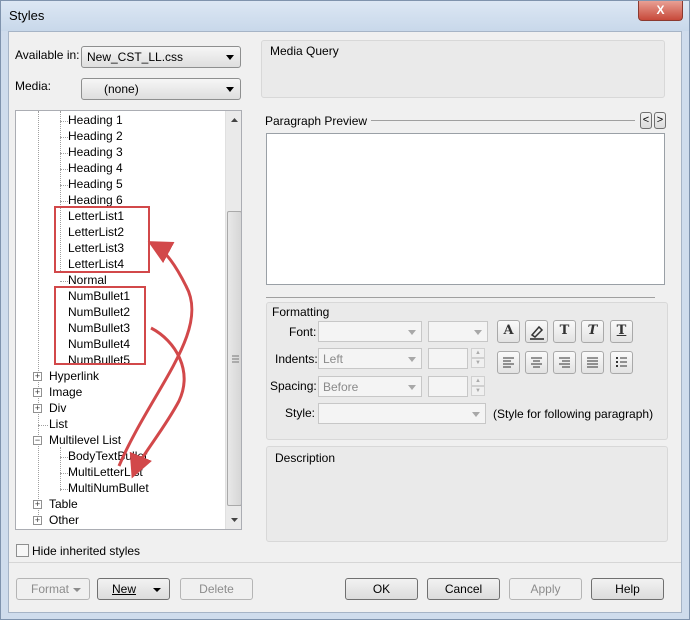 The height and width of the screenshot is (621, 690). Describe the element at coordinates (107, 456) in the screenshot. I see `tree-item-bodytextbullet: BodyTextBullet` at that location.